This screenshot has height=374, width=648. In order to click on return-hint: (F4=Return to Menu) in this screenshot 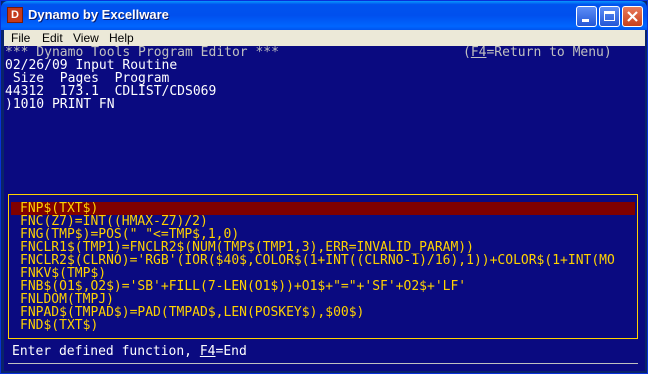, I will do `click(537, 52)`.